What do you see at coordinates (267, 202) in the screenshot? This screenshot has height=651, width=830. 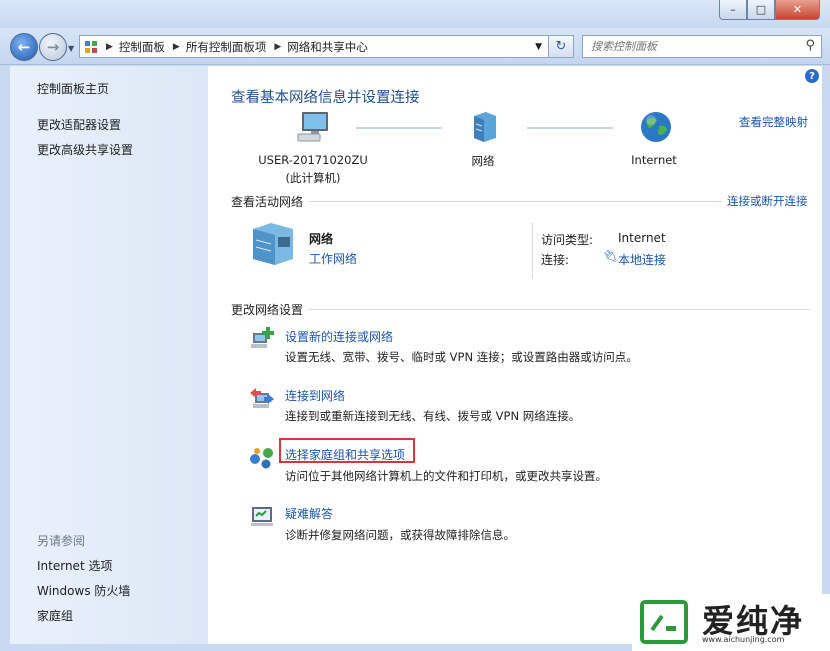 I see `active-networks-heading: 查看活动网络` at bounding box center [267, 202].